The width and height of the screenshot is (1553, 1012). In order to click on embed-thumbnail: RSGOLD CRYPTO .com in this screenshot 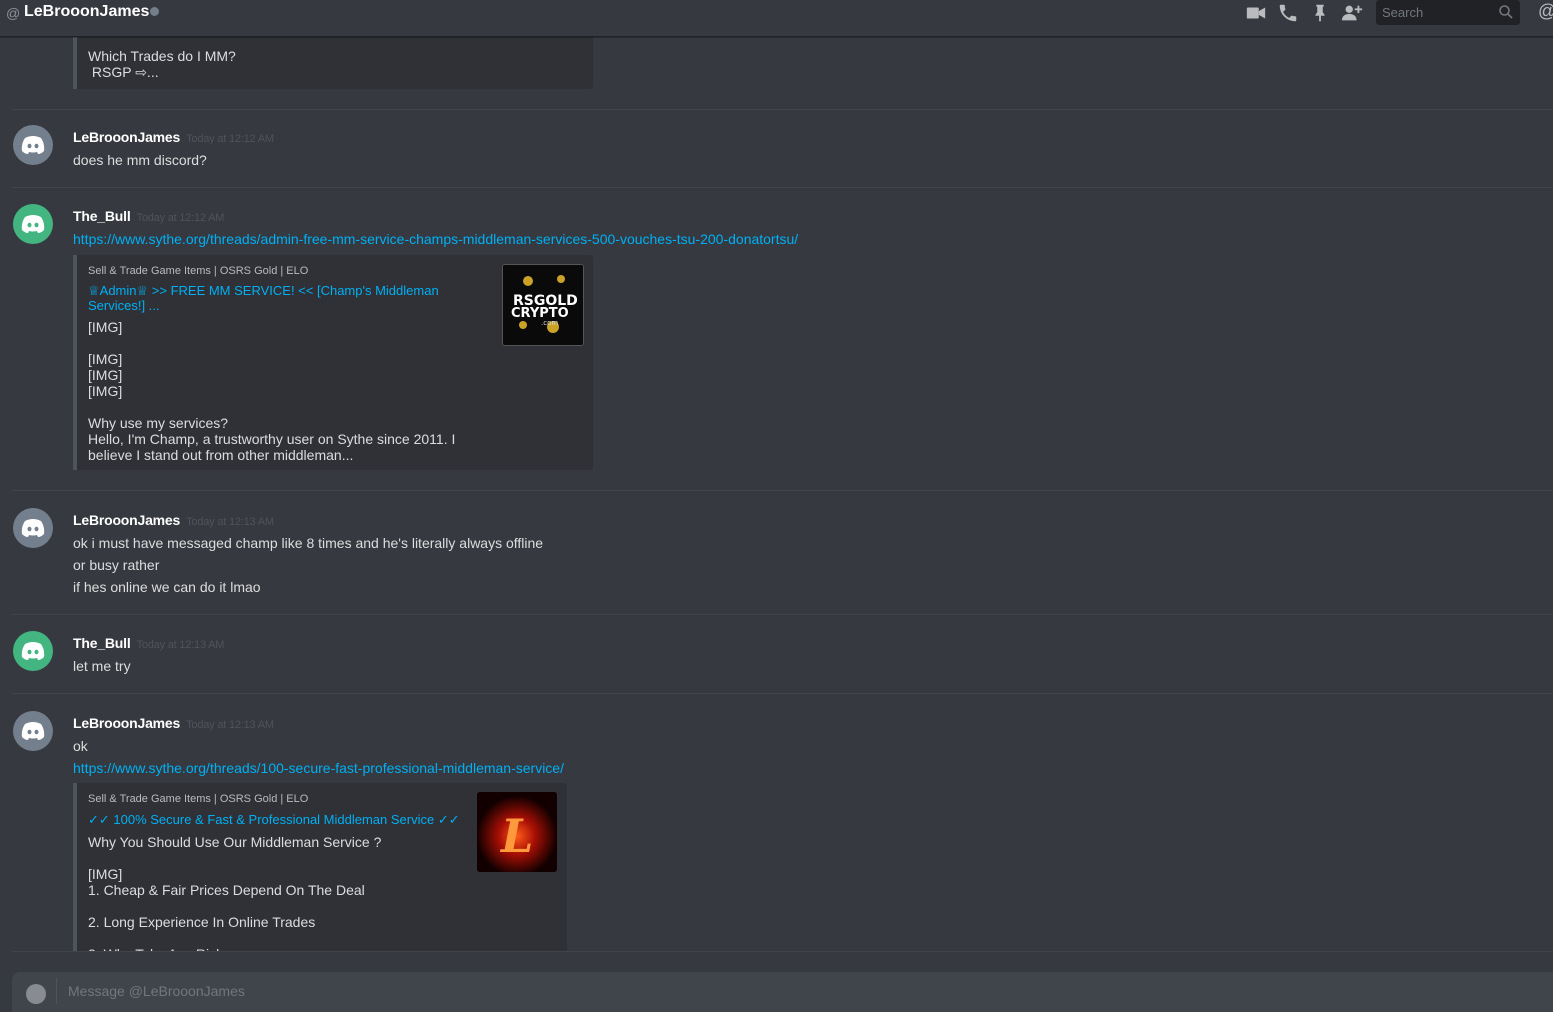, I will do `click(543, 305)`.